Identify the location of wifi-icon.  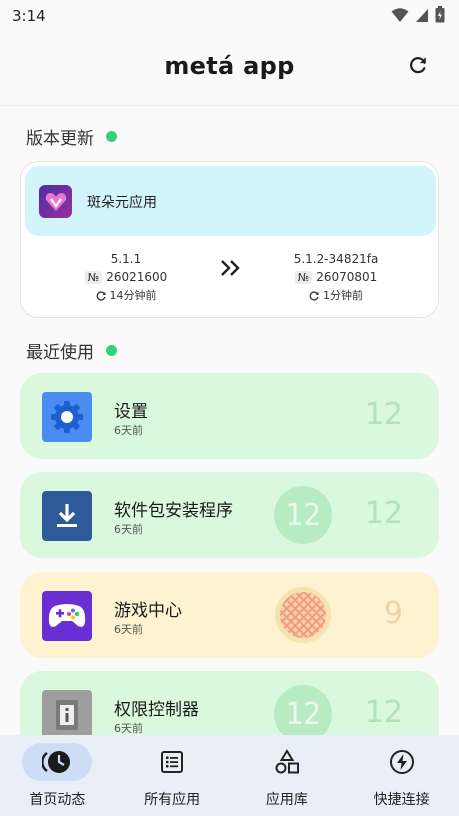
(400, 14).